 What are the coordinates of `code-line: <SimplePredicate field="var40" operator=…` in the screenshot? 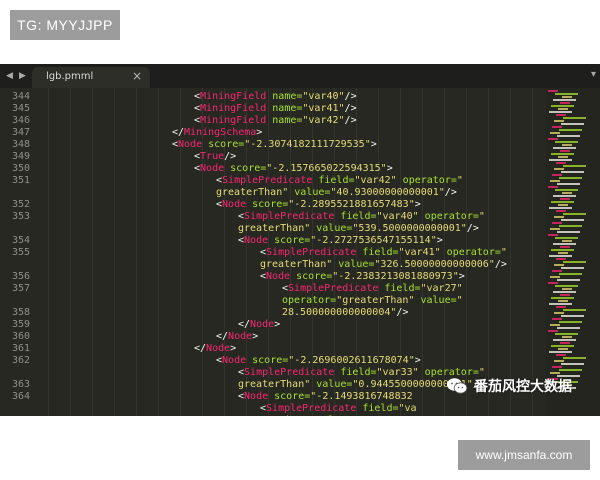 It's located at (361, 217).